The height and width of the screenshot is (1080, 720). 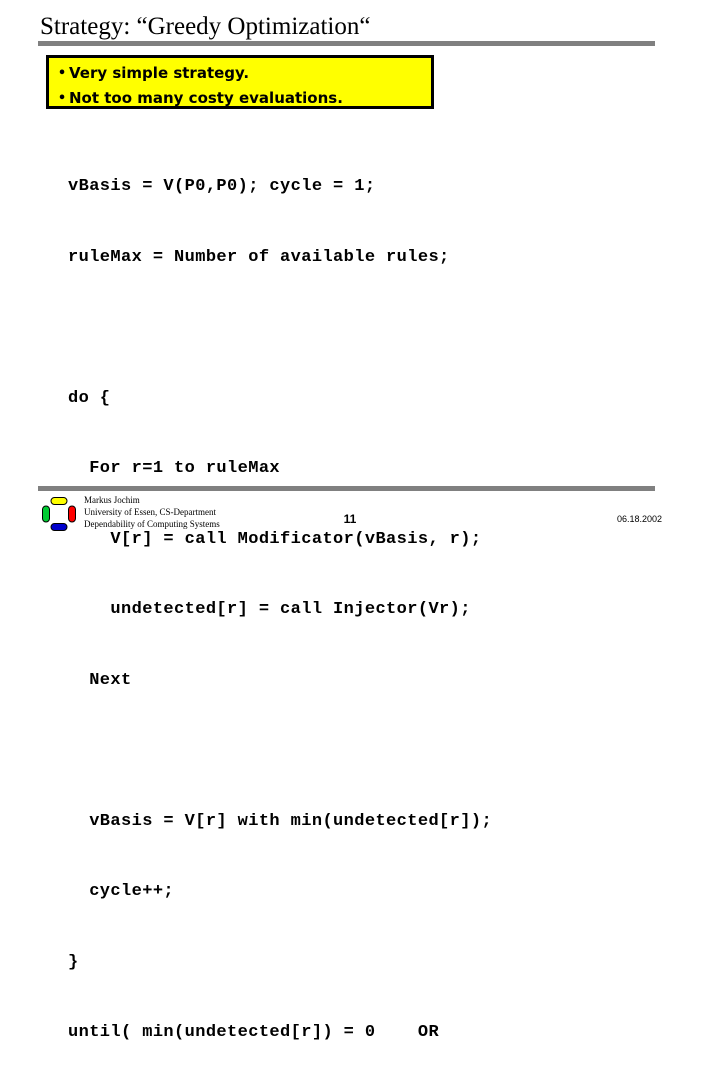 What do you see at coordinates (159, 73) in the screenshot?
I see `callout-item-label: Very simple strategy.` at bounding box center [159, 73].